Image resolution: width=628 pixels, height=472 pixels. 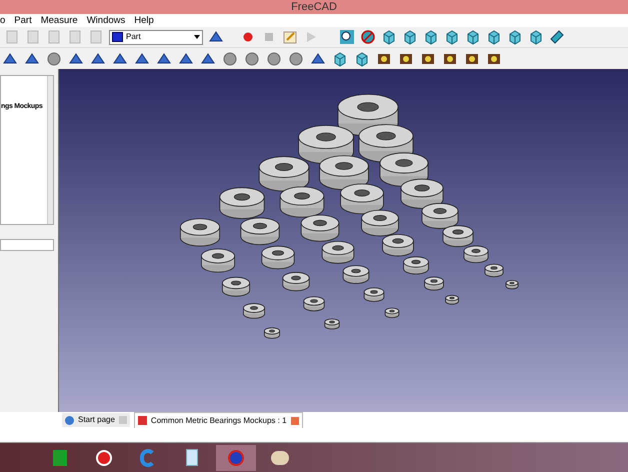 I want to click on workbench-value: Part, so click(x=134, y=37).